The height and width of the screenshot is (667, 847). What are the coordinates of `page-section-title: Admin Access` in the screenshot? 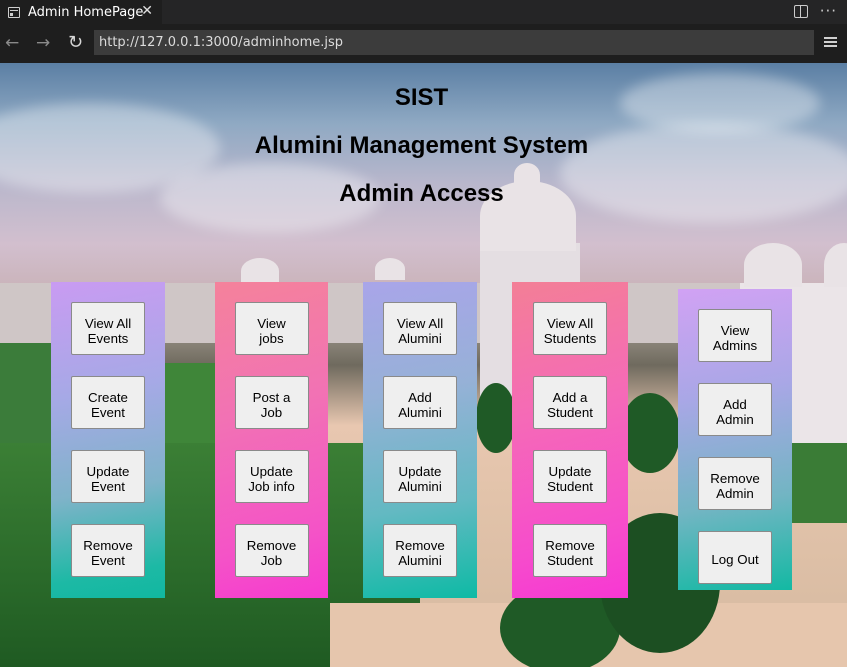 It's located at (421, 193).